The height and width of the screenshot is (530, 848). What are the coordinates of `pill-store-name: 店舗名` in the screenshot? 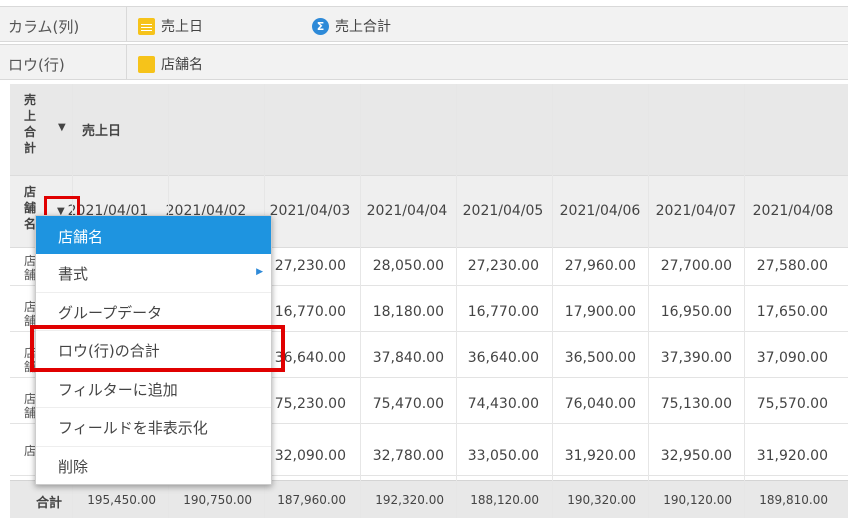 It's located at (170, 64).